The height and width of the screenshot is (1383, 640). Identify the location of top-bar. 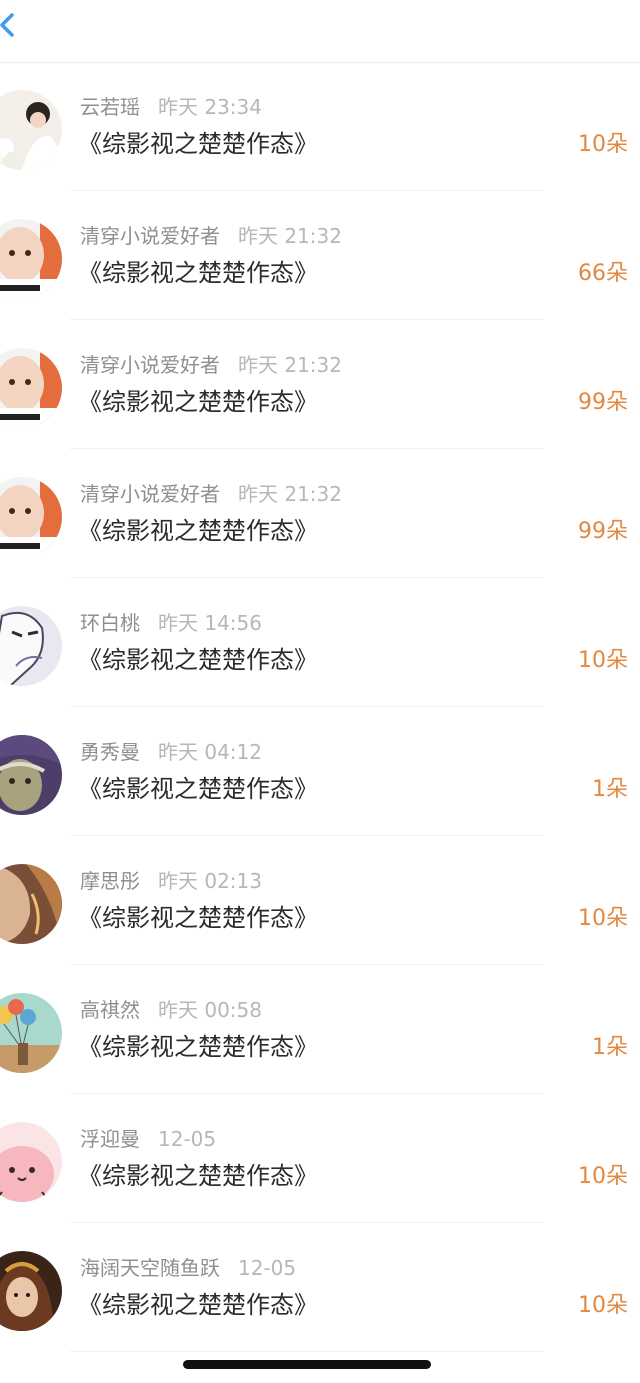
(320, 31).